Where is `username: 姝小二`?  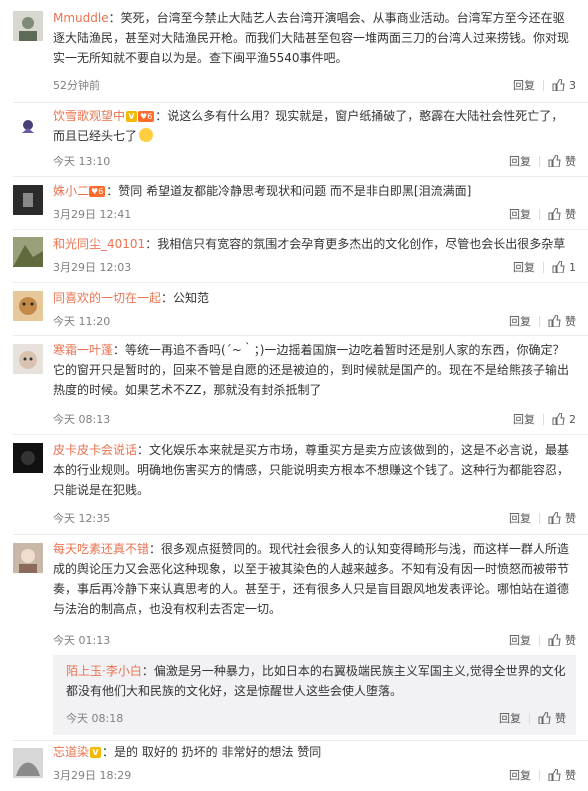 username: 姝小二 is located at coordinates (71, 191).